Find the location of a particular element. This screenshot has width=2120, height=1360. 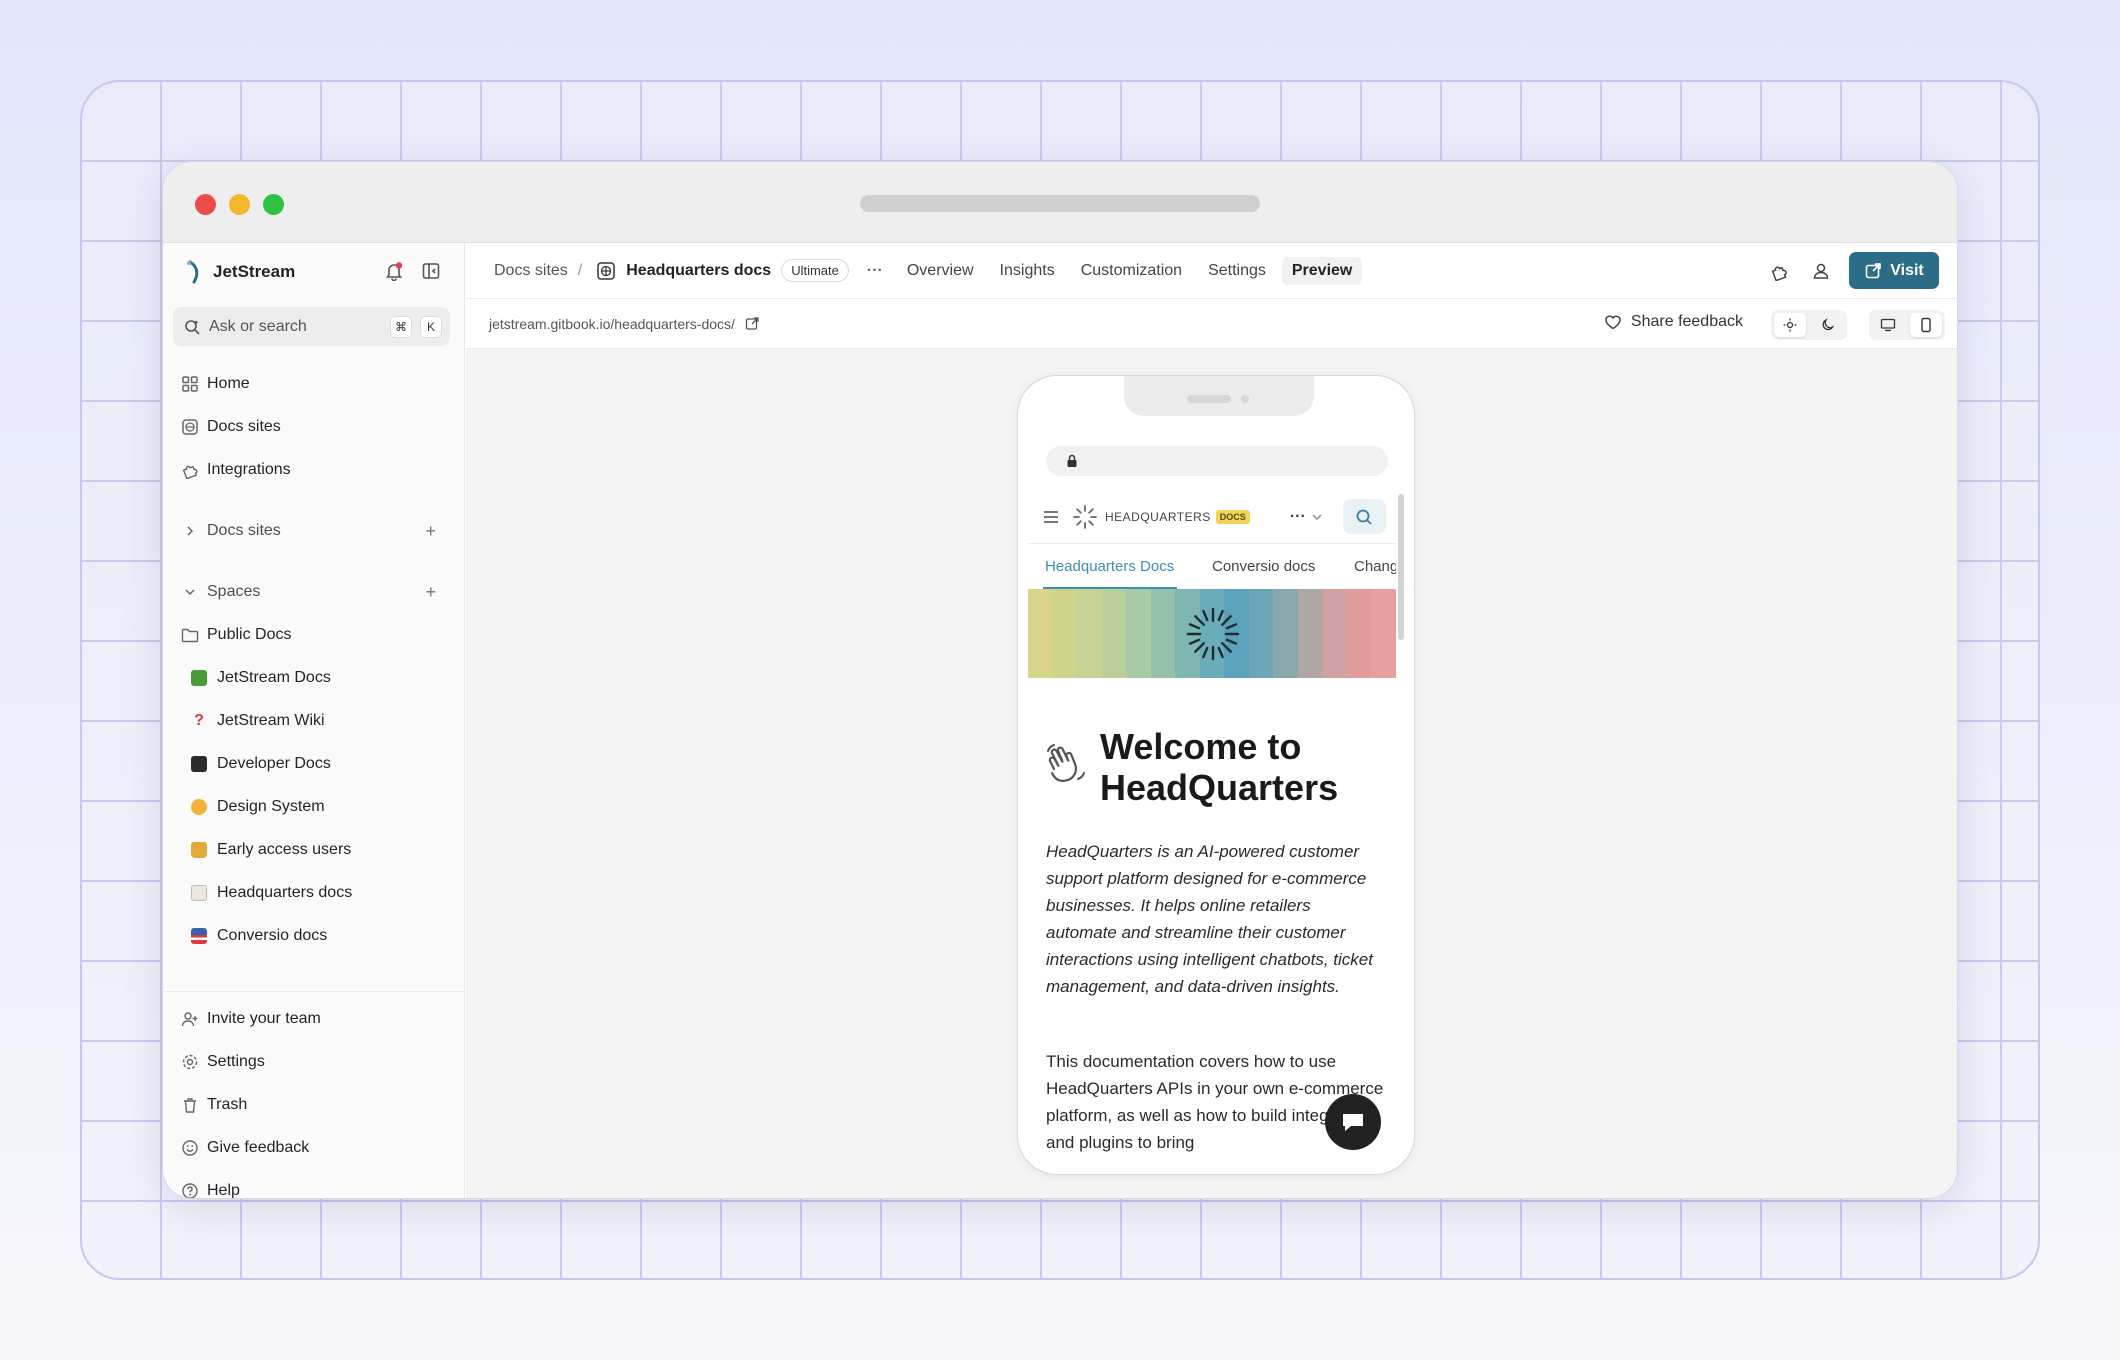

docs-site-tabs: Headquarters Docs Conversio docs Chang is located at coordinates (1212, 567).